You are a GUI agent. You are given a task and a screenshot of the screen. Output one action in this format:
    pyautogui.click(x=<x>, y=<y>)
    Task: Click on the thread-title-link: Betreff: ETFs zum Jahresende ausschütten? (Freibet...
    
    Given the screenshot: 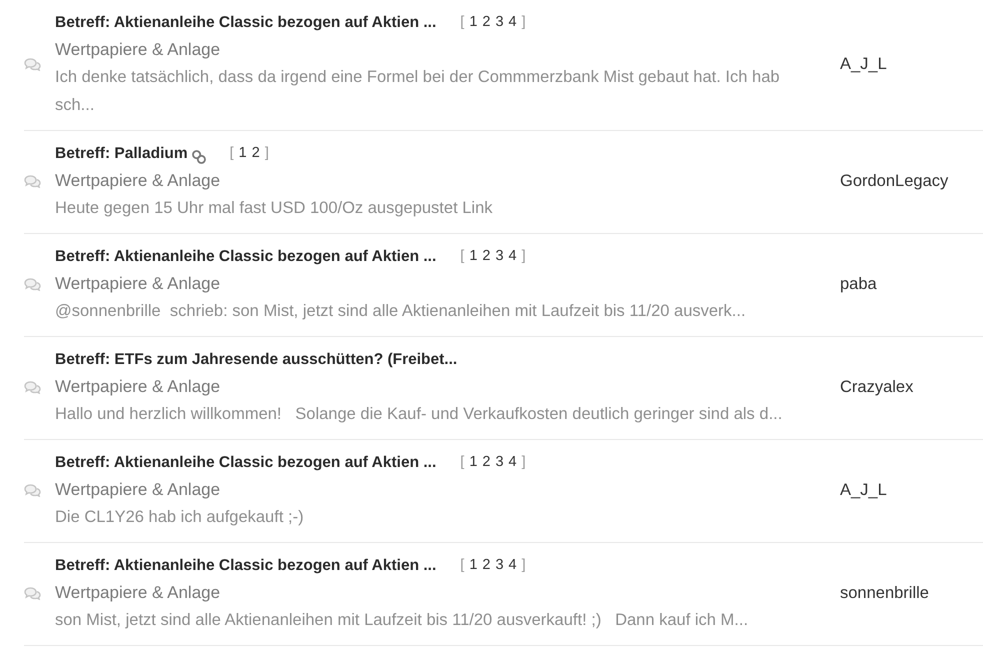 What is the action you would take?
    pyautogui.click(x=256, y=360)
    